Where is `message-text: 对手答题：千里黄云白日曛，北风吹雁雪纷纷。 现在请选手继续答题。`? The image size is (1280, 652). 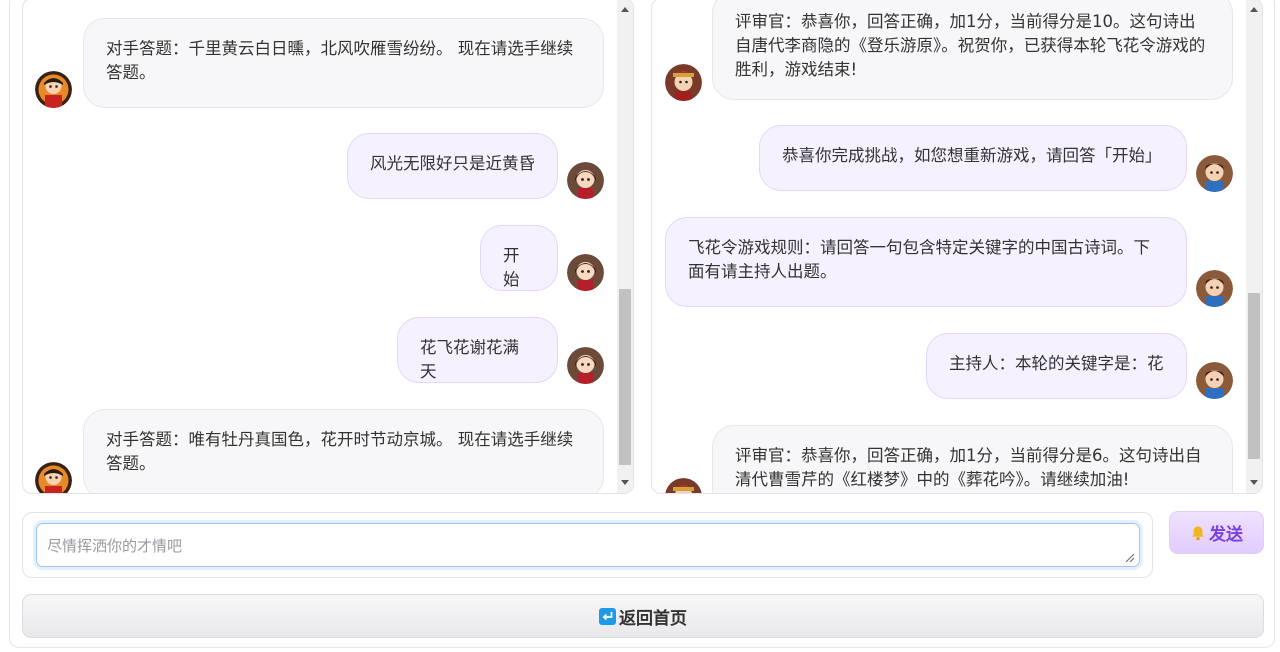
message-text: 对手答题：千里黄云白日曛，北风吹雁雪纷纷。 现在请选手继续答题。 is located at coordinates (340, 60).